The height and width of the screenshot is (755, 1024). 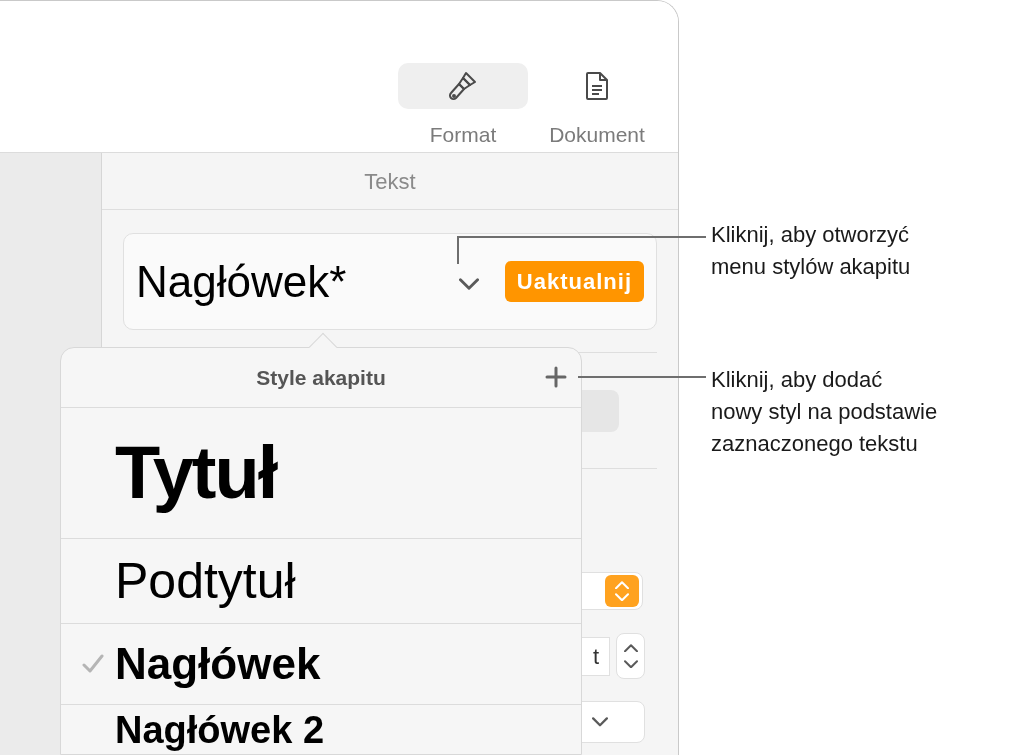 What do you see at coordinates (797, 380) in the screenshot?
I see `callout-text: Kliknij, aby dodać` at bounding box center [797, 380].